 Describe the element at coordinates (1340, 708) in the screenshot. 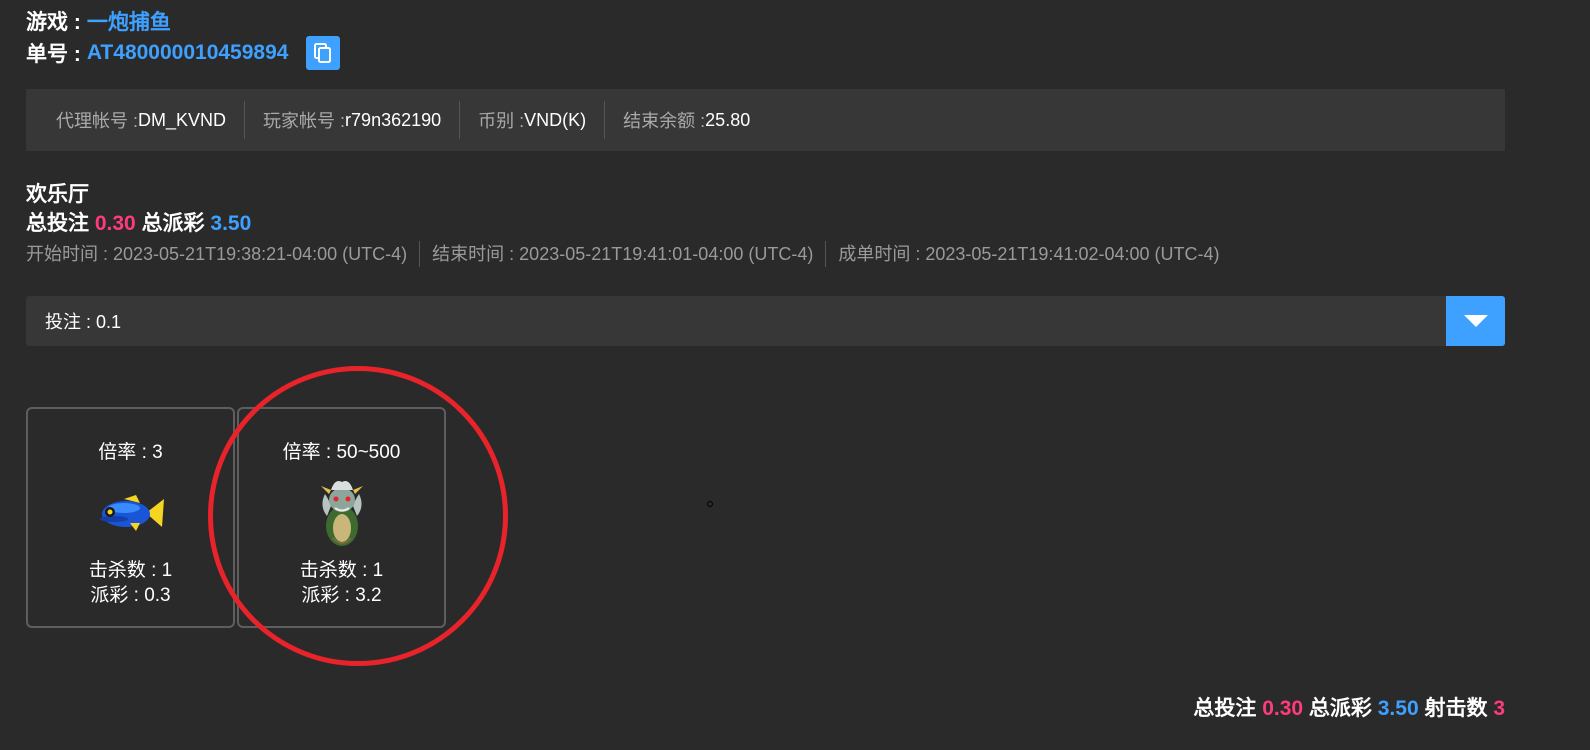

I see `footer-total-payout-label: 总派彩` at that location.